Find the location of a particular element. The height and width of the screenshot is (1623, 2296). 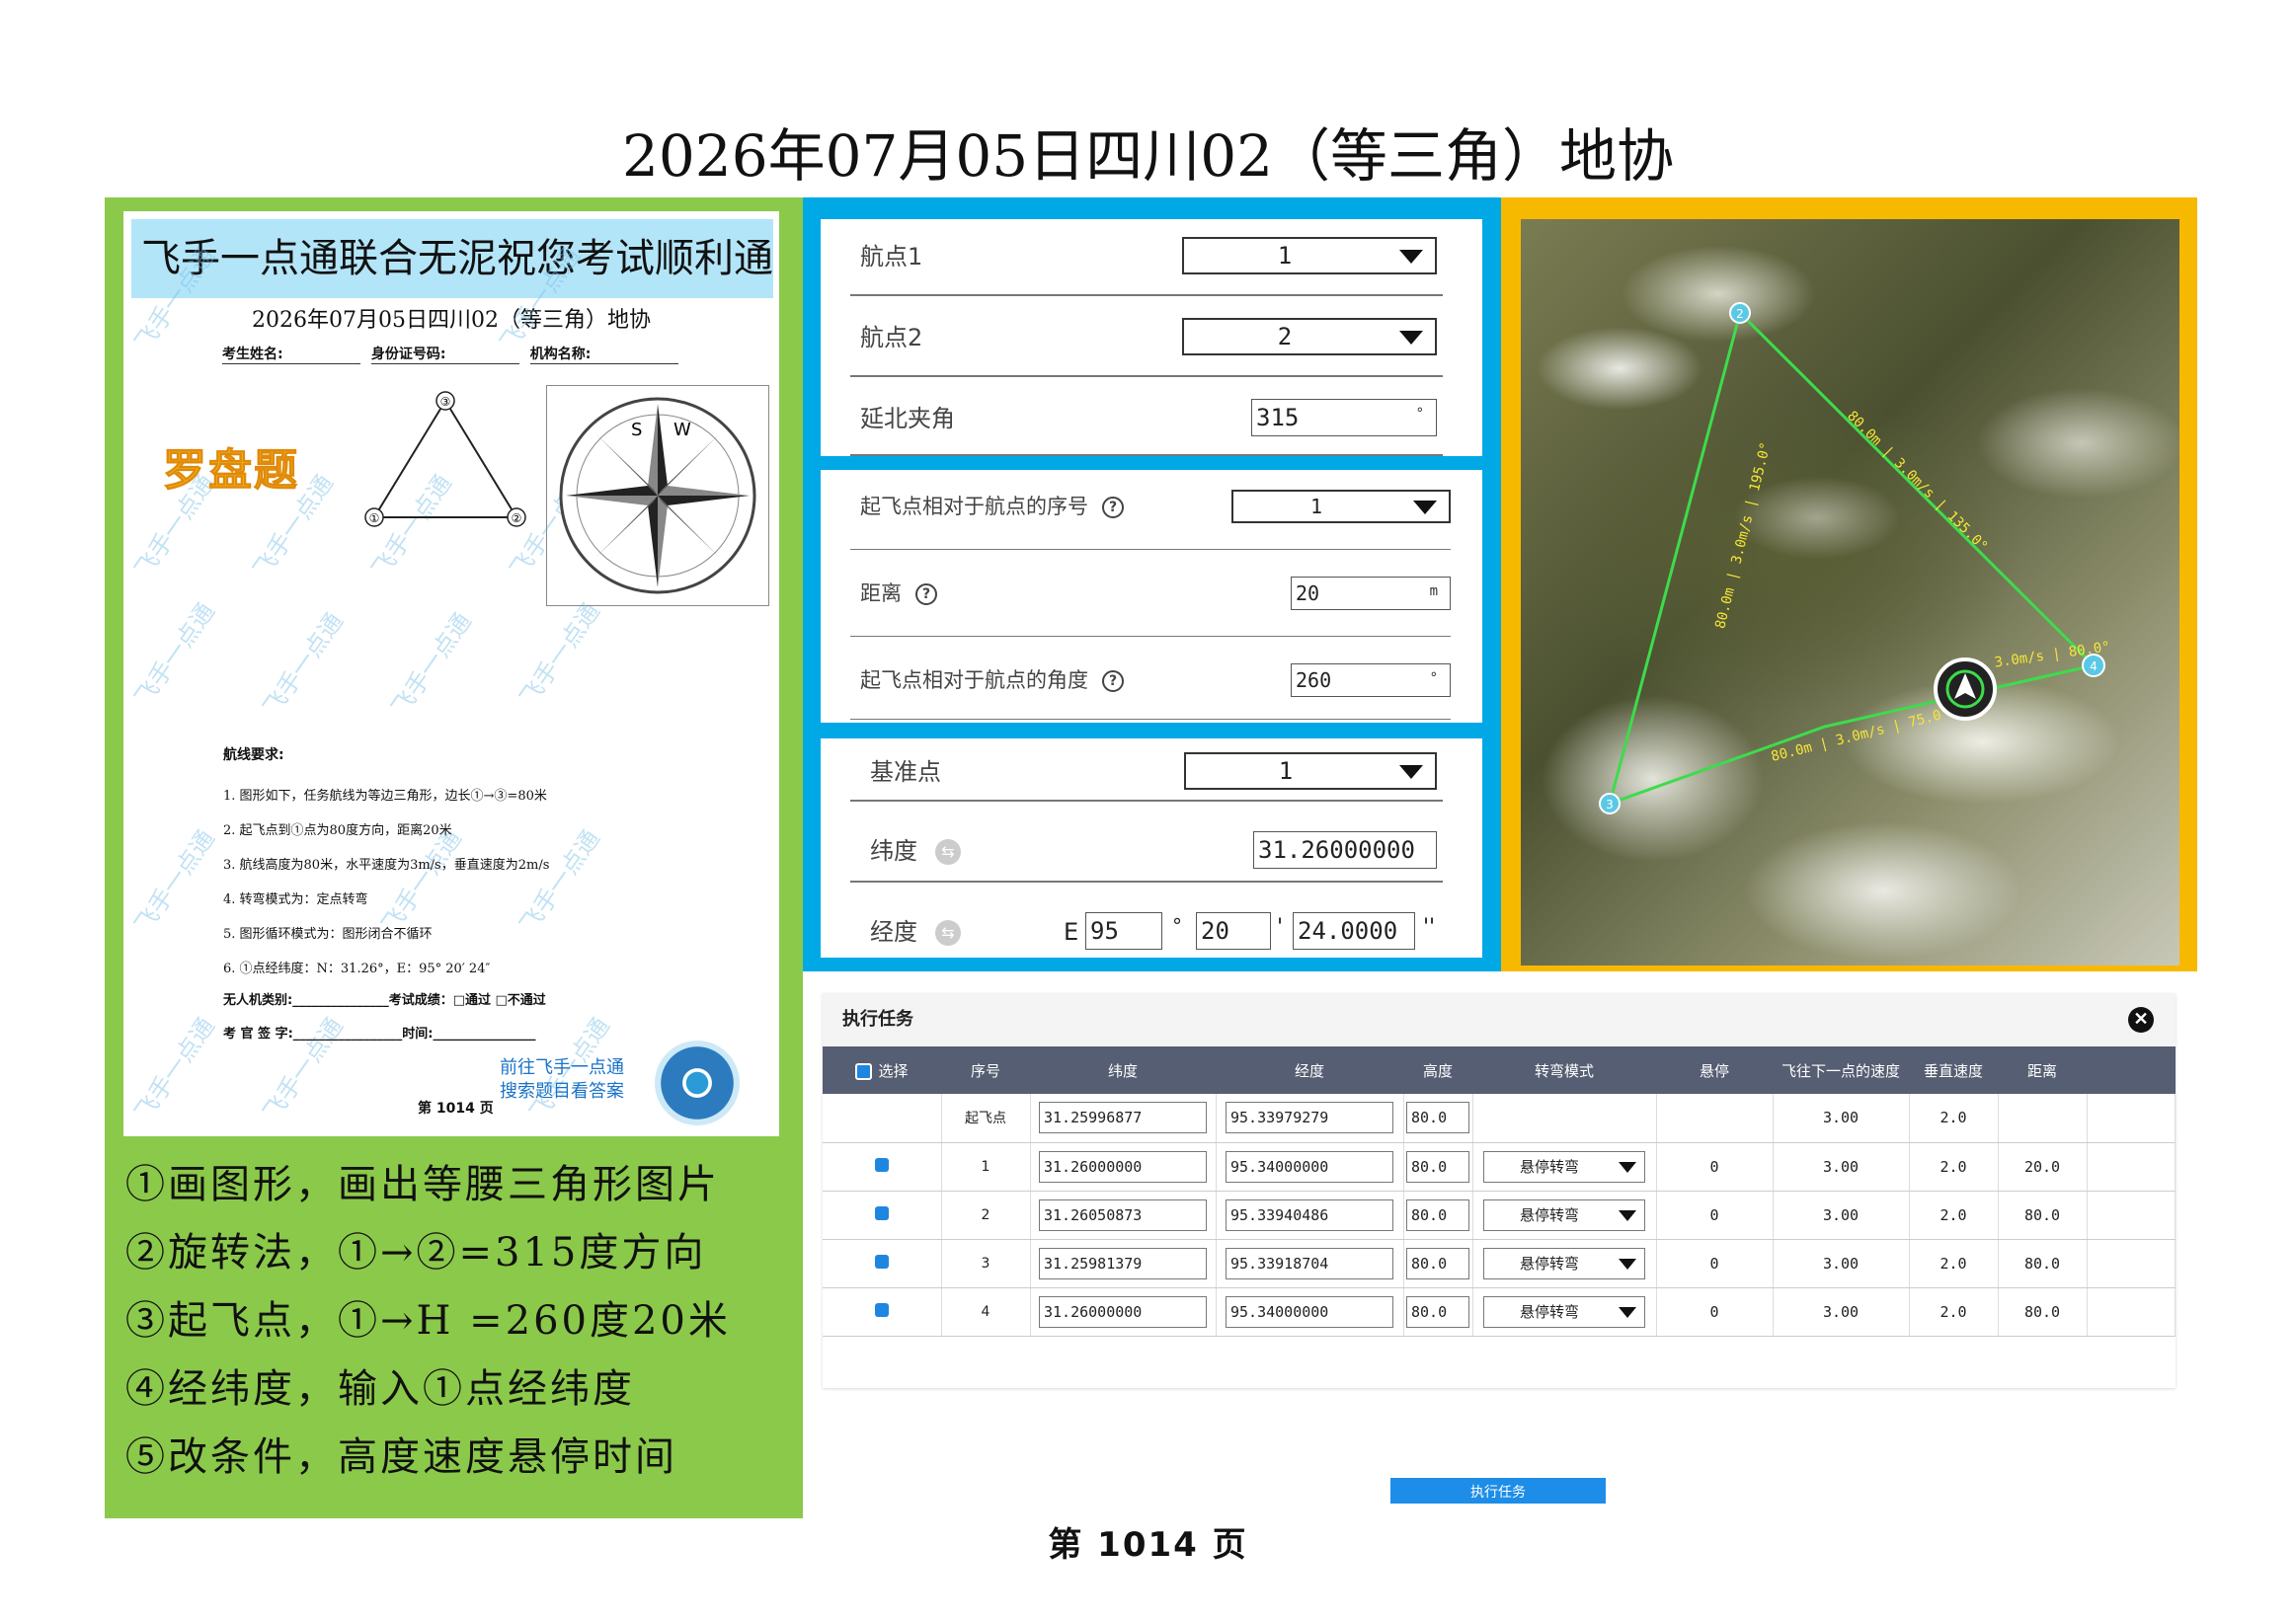

waypoint-label: 4 is located at coordinates (2094, 666).